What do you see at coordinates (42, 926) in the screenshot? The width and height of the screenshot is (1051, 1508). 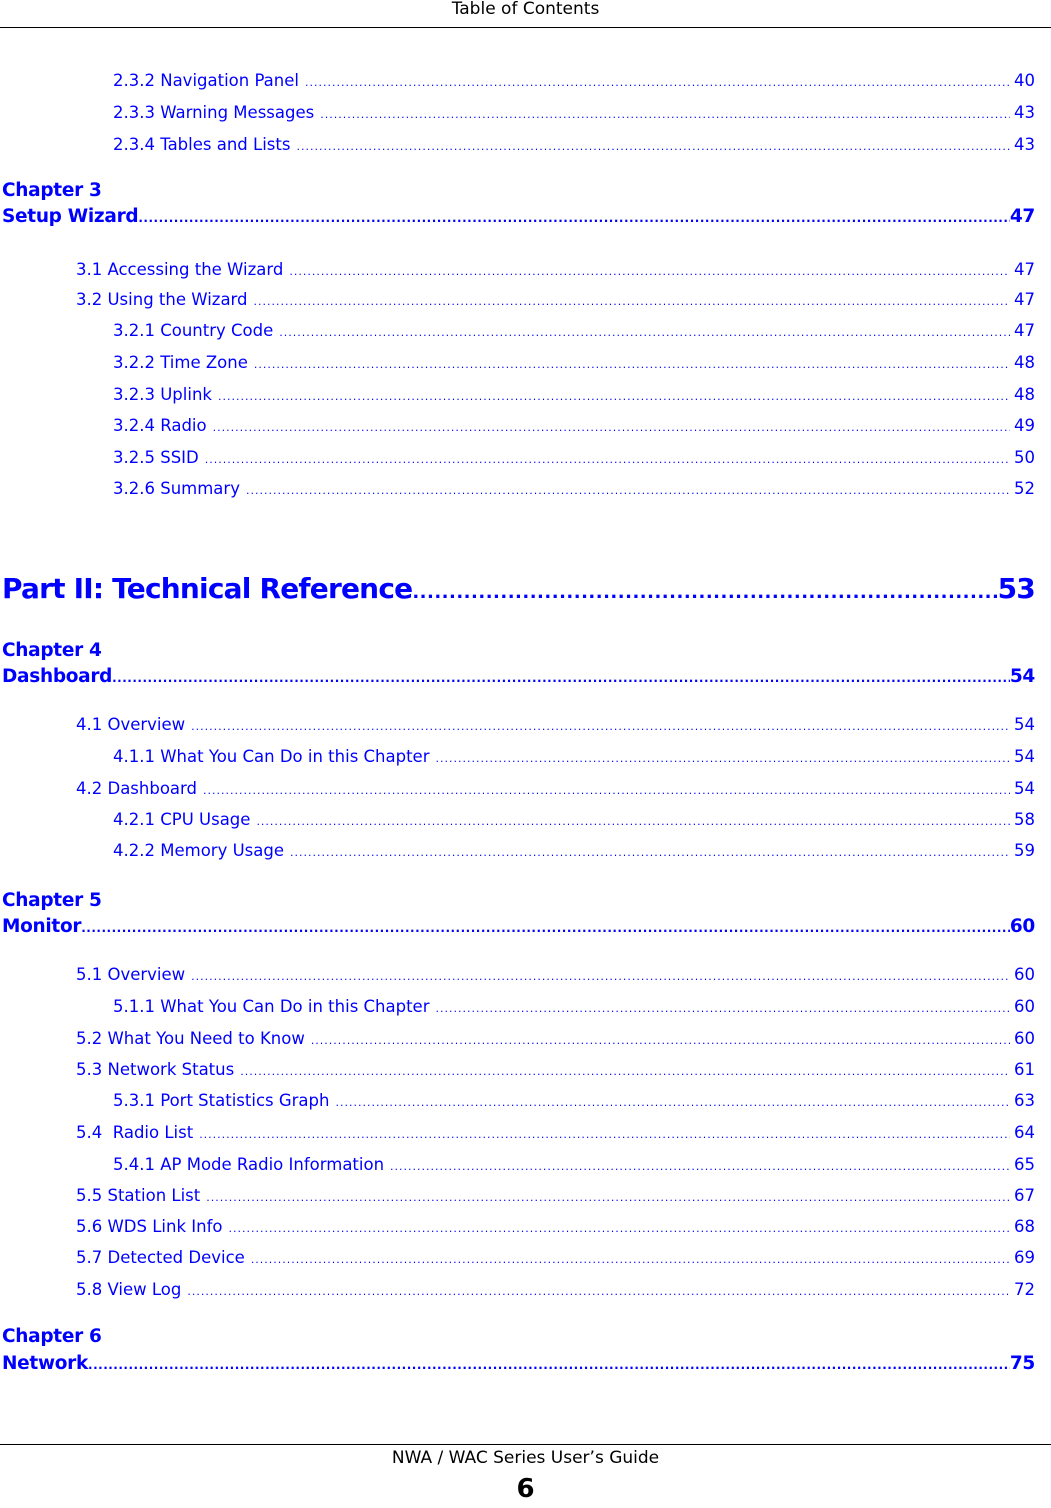 I see `chapter-title: Monitor` at bounding box center [42, 926].